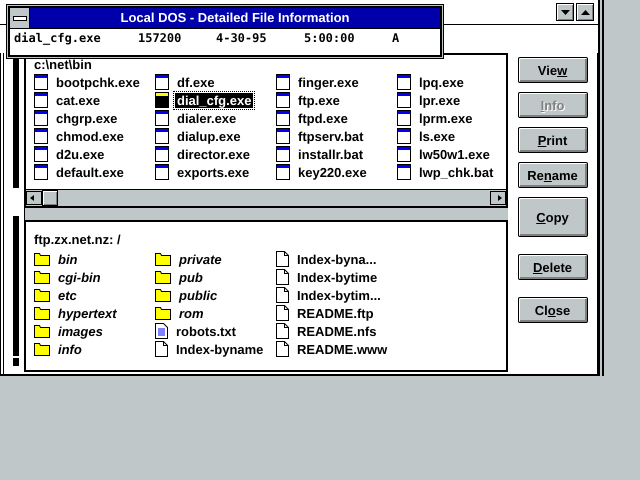 This screenshot has width=640, height=480. What do you see at coordinates (98, 82) in the screenshot?
I see `file-name: bootpchk.exe` at bounding box center [98, 82].